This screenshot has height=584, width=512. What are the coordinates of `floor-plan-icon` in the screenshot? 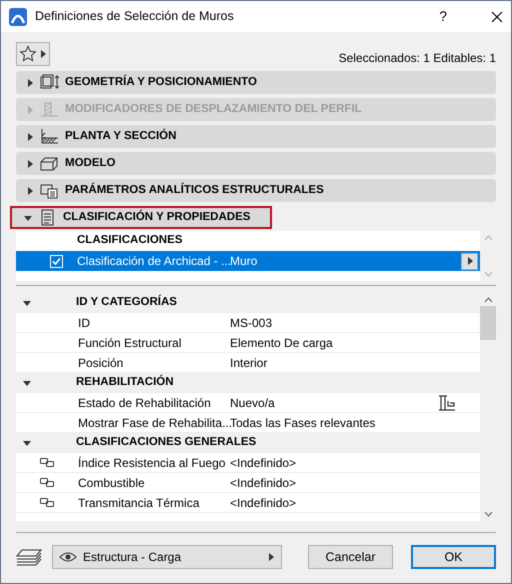 It's located at (49, 136).